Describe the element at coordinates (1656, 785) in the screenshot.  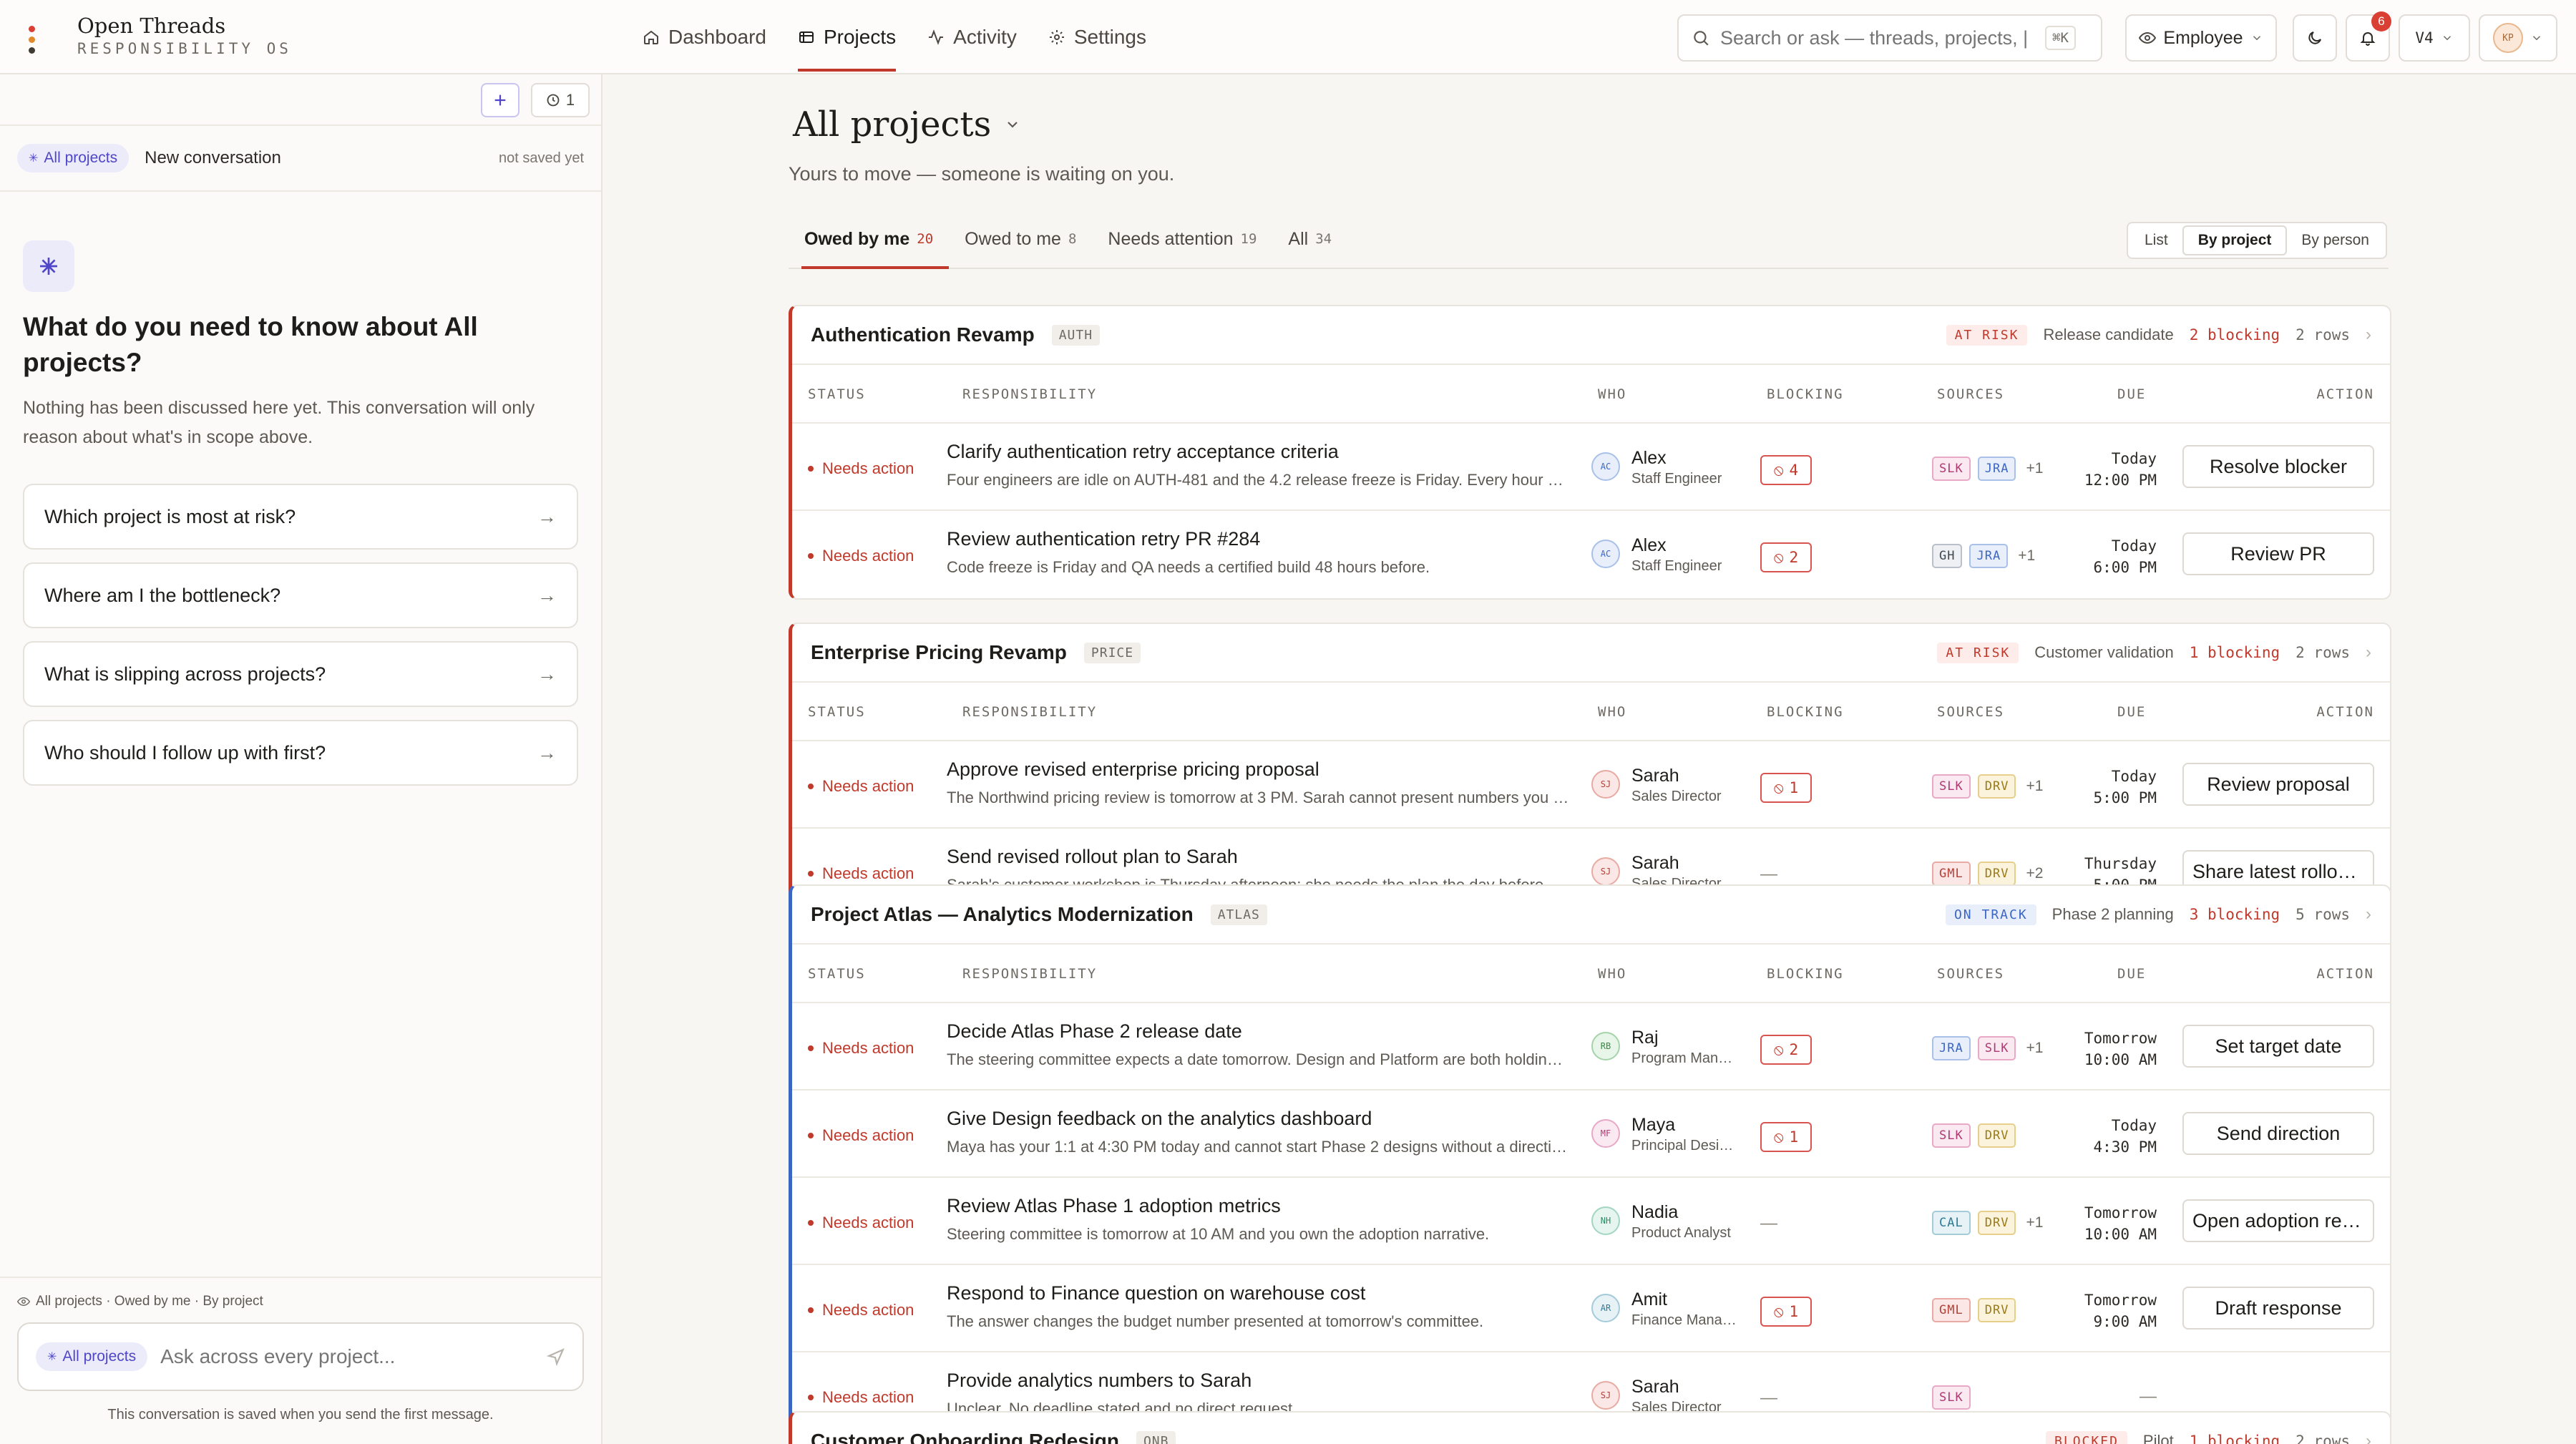
I see `owner: SJ Sarah Sales Director` at that location.